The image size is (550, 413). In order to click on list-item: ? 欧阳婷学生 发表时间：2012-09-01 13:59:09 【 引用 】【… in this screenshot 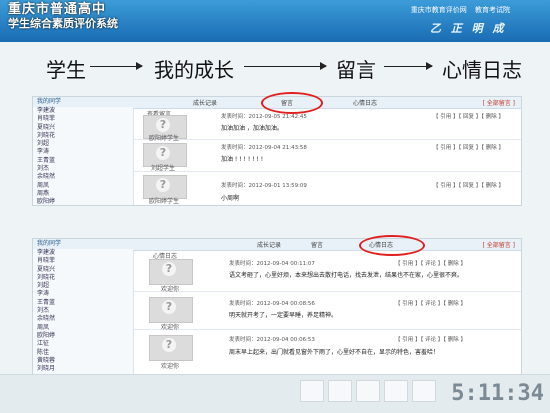, I will do `click(327, 188)`.